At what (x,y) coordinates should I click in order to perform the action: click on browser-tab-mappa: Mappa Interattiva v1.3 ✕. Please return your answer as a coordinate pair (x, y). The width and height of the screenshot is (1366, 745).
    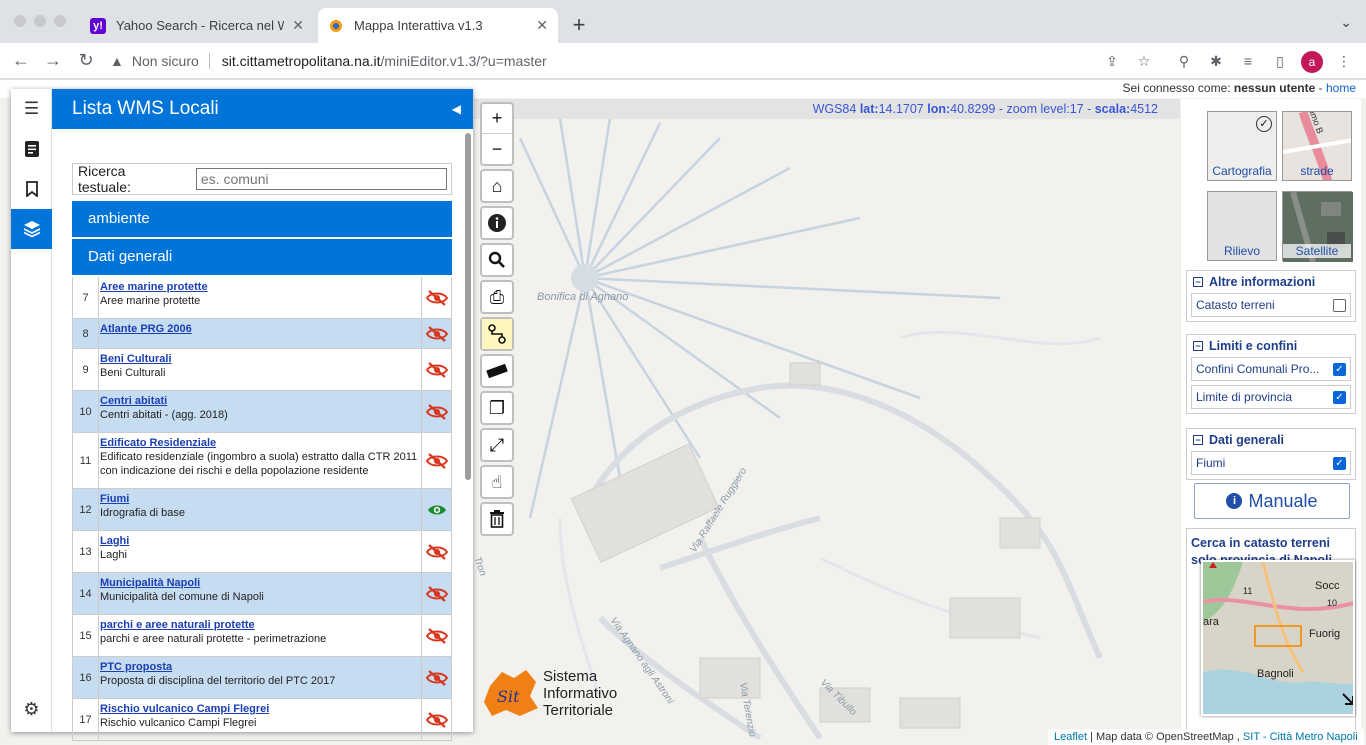
    Looking at the image, I should click on (438, 25).